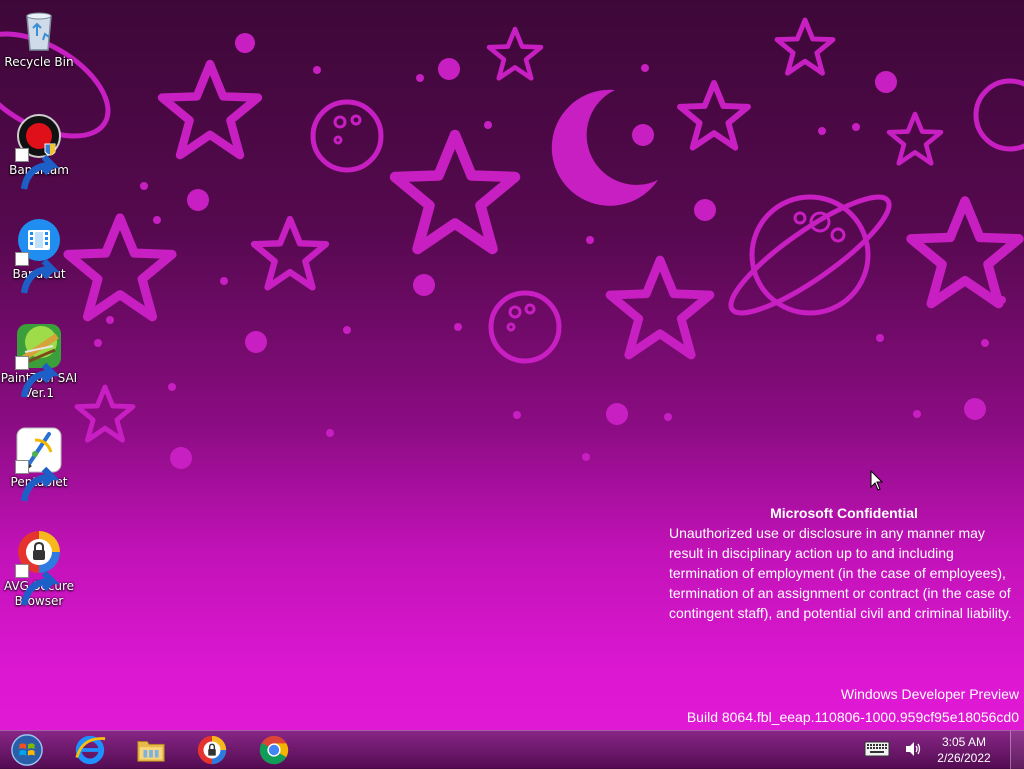 This screenshot has width=1024, height=769. I want to click on desktop-icon-painttool-sai: PaintTool SAI Ver.1, so click(39, 361).